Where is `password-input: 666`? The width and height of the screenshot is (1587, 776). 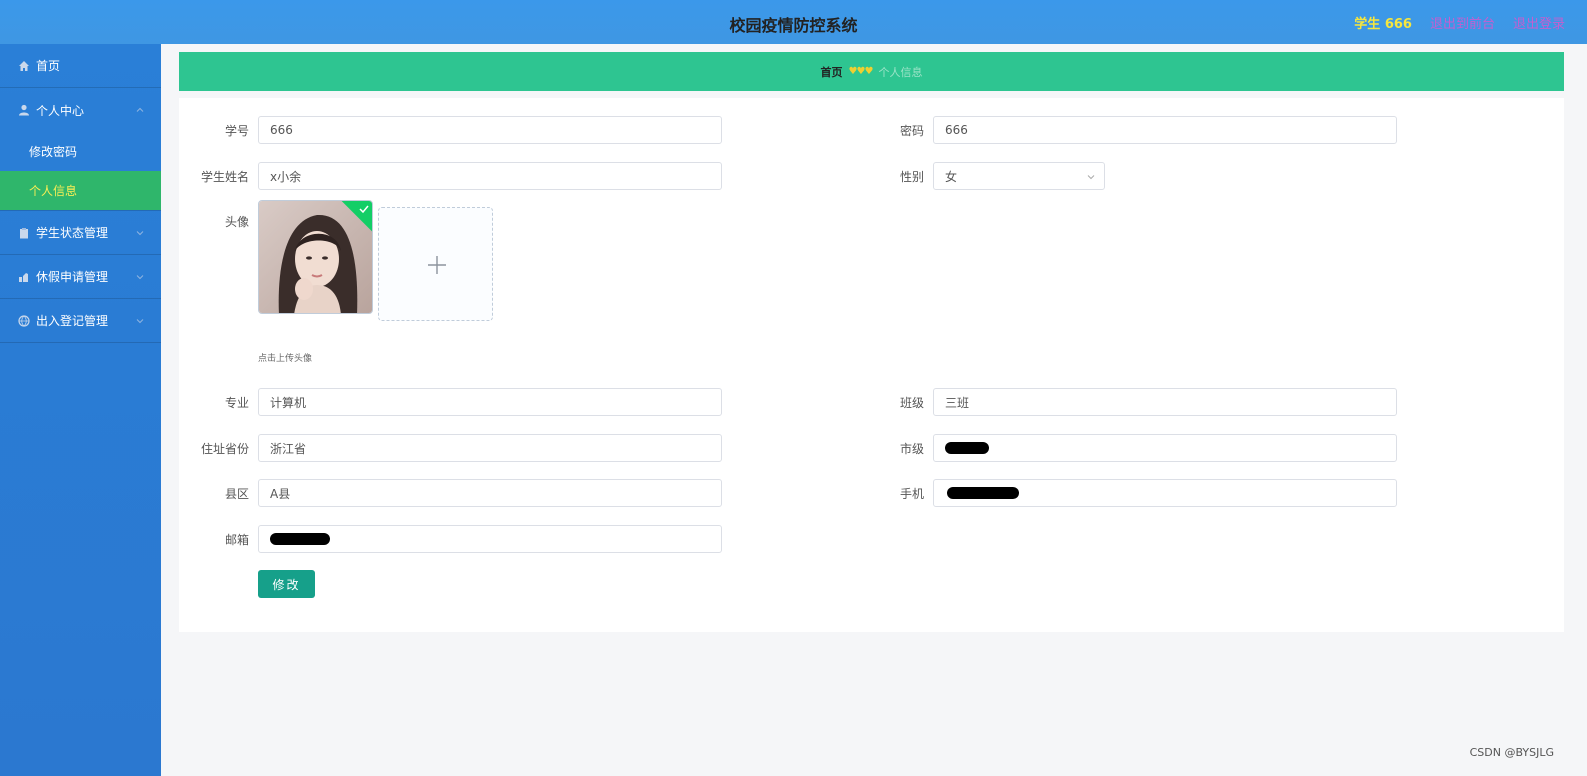 password-input: 666 is located at coordinates (1165, 130).